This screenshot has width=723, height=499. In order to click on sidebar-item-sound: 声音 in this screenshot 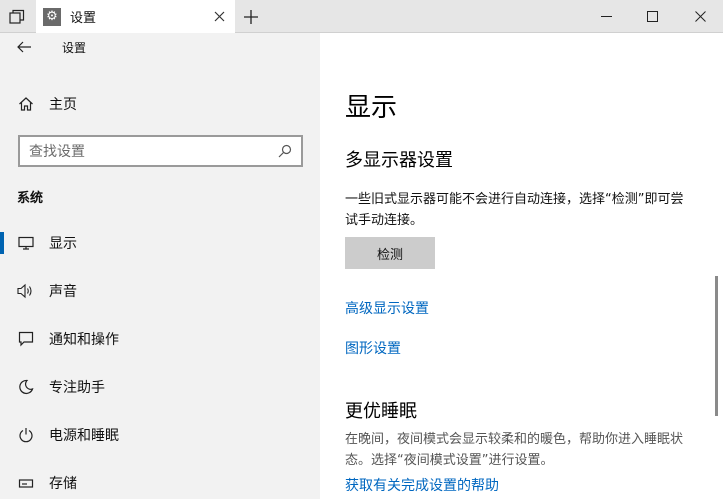, I will do `click(160, 291)`.